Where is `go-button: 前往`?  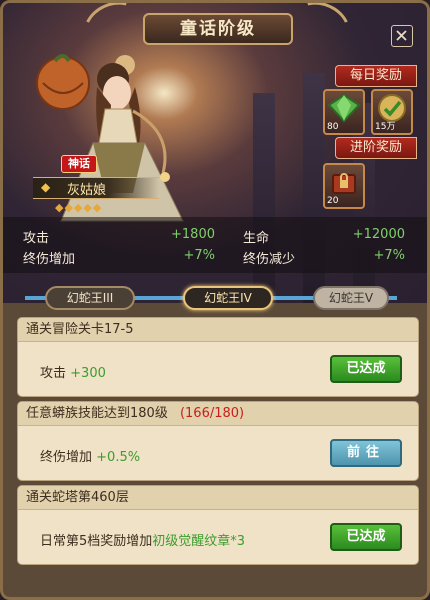 go-button: 前往 is located at coordinates (366, 453).